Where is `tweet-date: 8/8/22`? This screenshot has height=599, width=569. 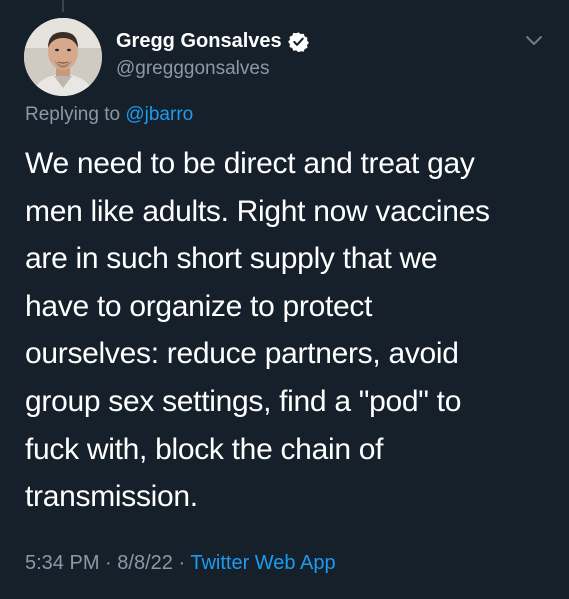
tweet-date: 8/8/22 is located at coordinates (145, 563).